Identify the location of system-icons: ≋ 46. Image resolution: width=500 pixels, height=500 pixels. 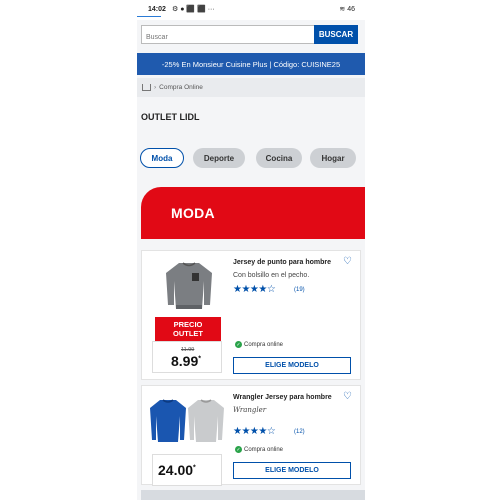
(347, 9).